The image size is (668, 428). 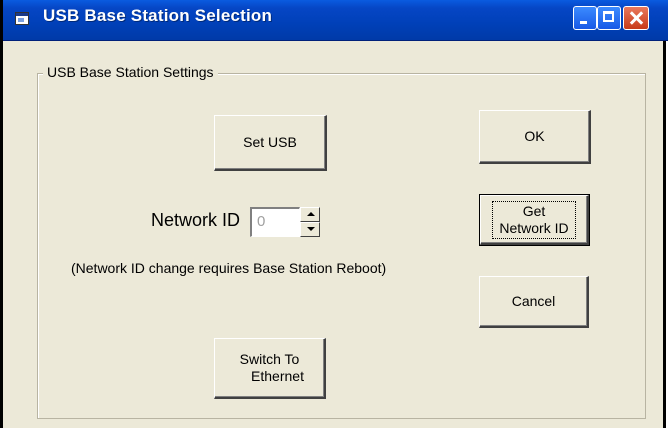 I want to click on ok-button: OK, so click(x=535, y=137).